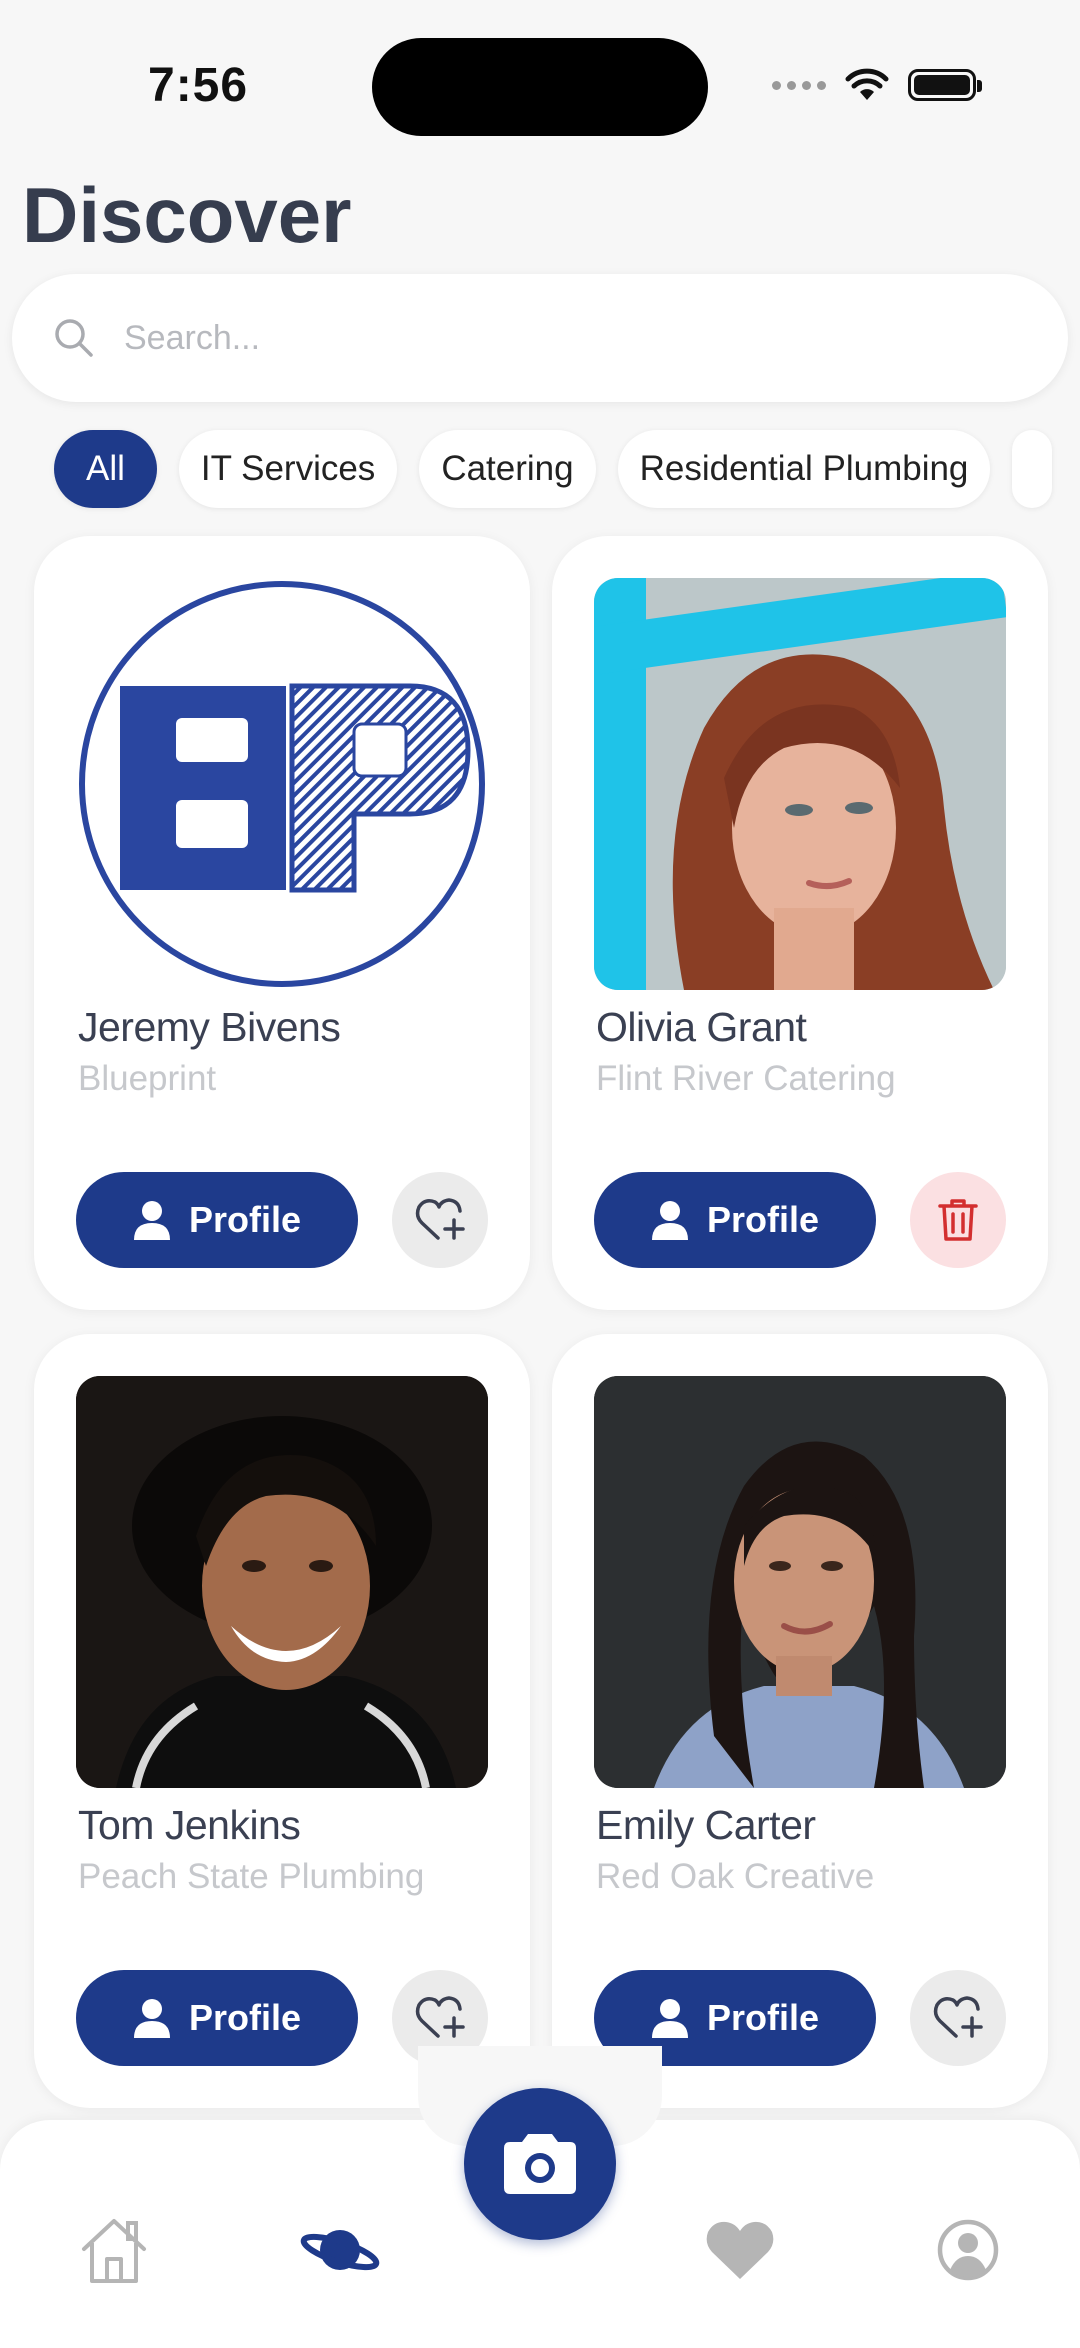  What do you see at coordinates (209, 1027) in the screenshot?
I see `card-name: Jeremy Bivens` at bounding box center [209, 1027].